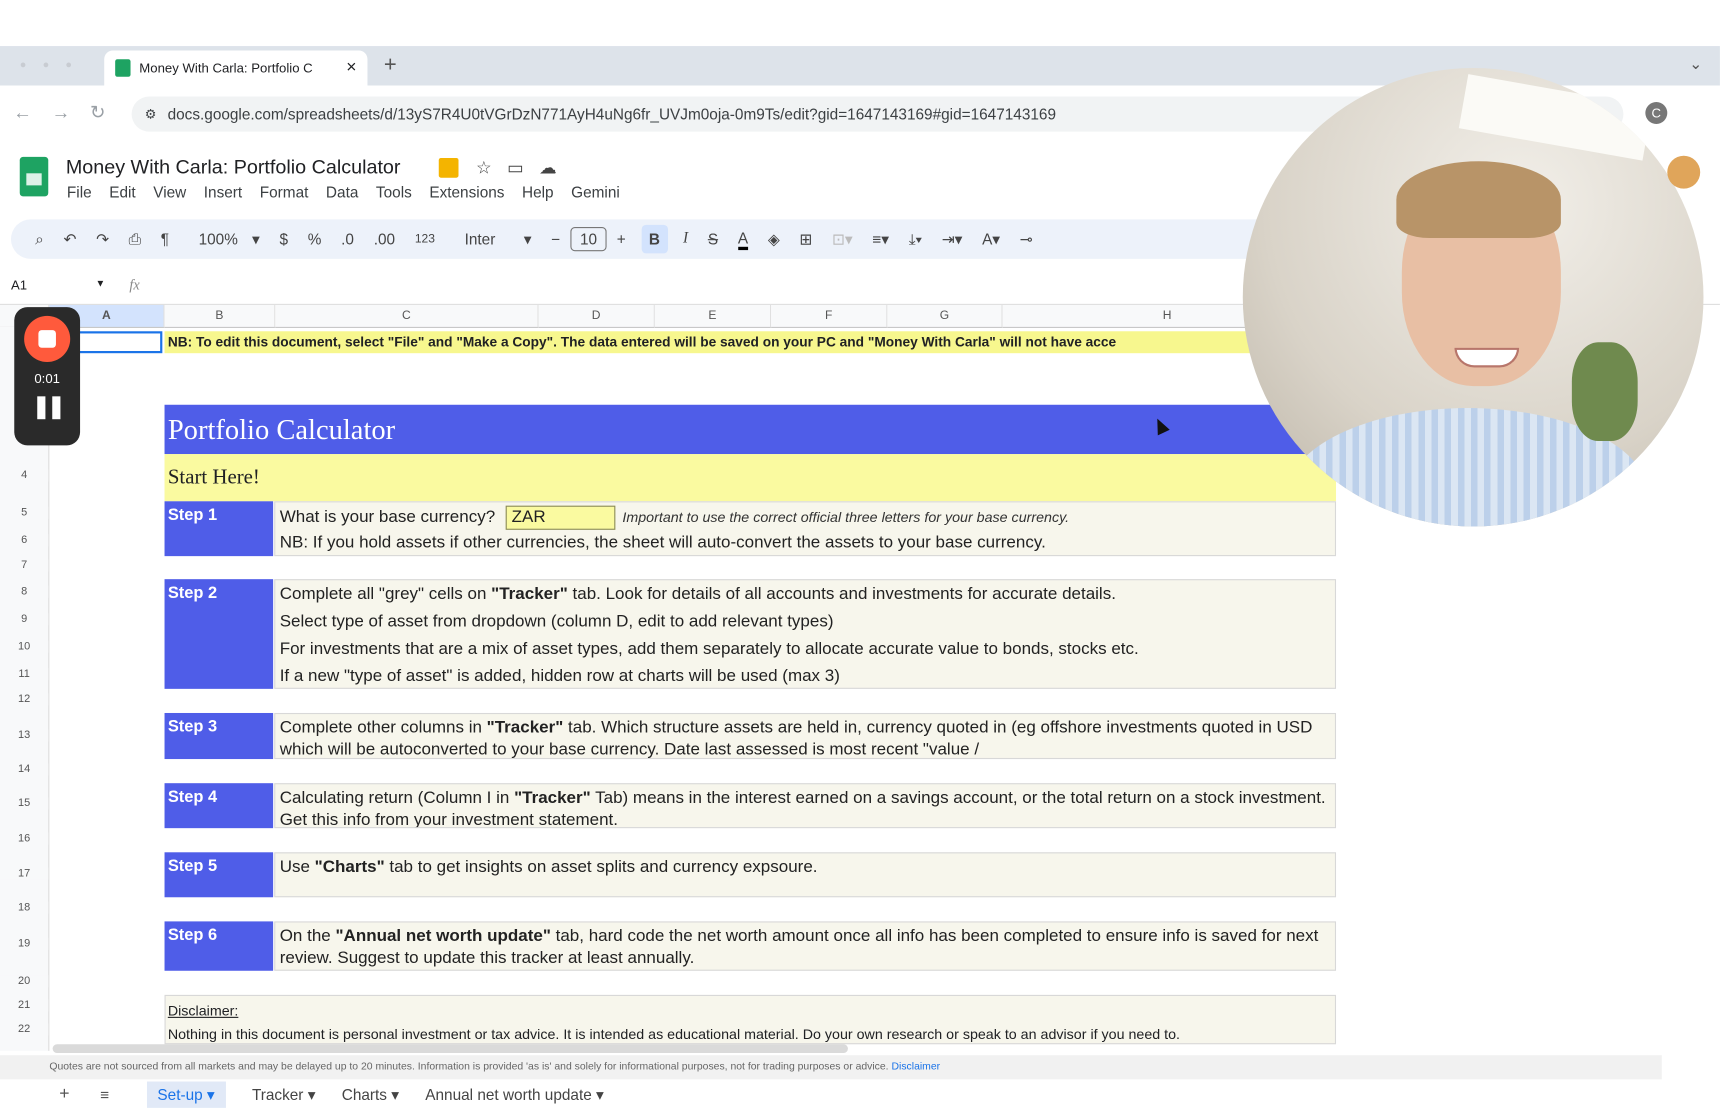 The image size is (1720, 1108). Describe the element at coordinates (307, 936) in the screenshot. I see `text: On the` at that location.